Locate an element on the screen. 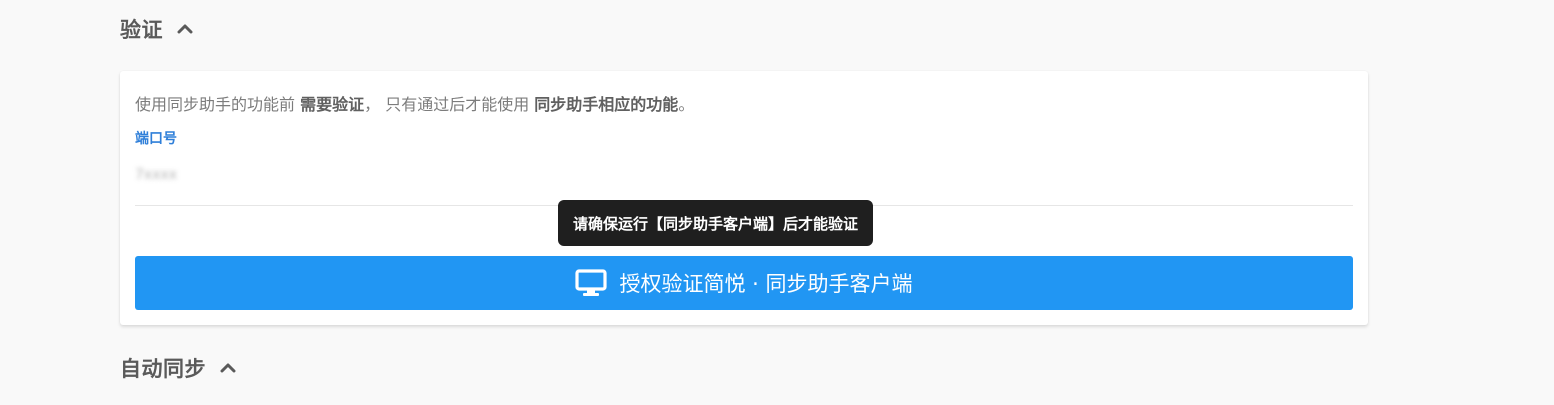 Image resolution: width=1554 pixels, height=405 pixels. desc-text-3: 。 is located at coordinates (686, 104).